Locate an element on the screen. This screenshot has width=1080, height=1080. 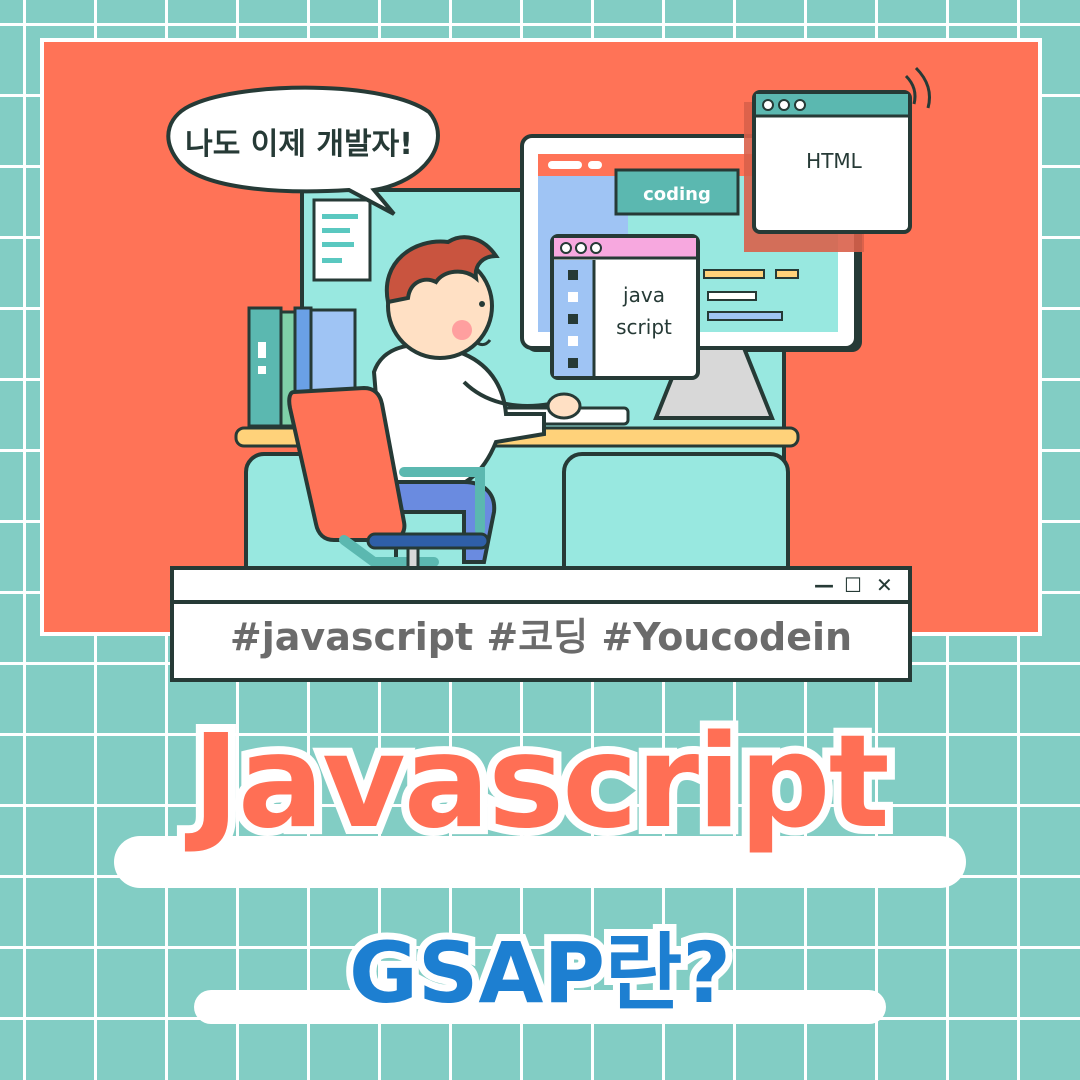
coding-window: coding is located at coordinates (677, 192).